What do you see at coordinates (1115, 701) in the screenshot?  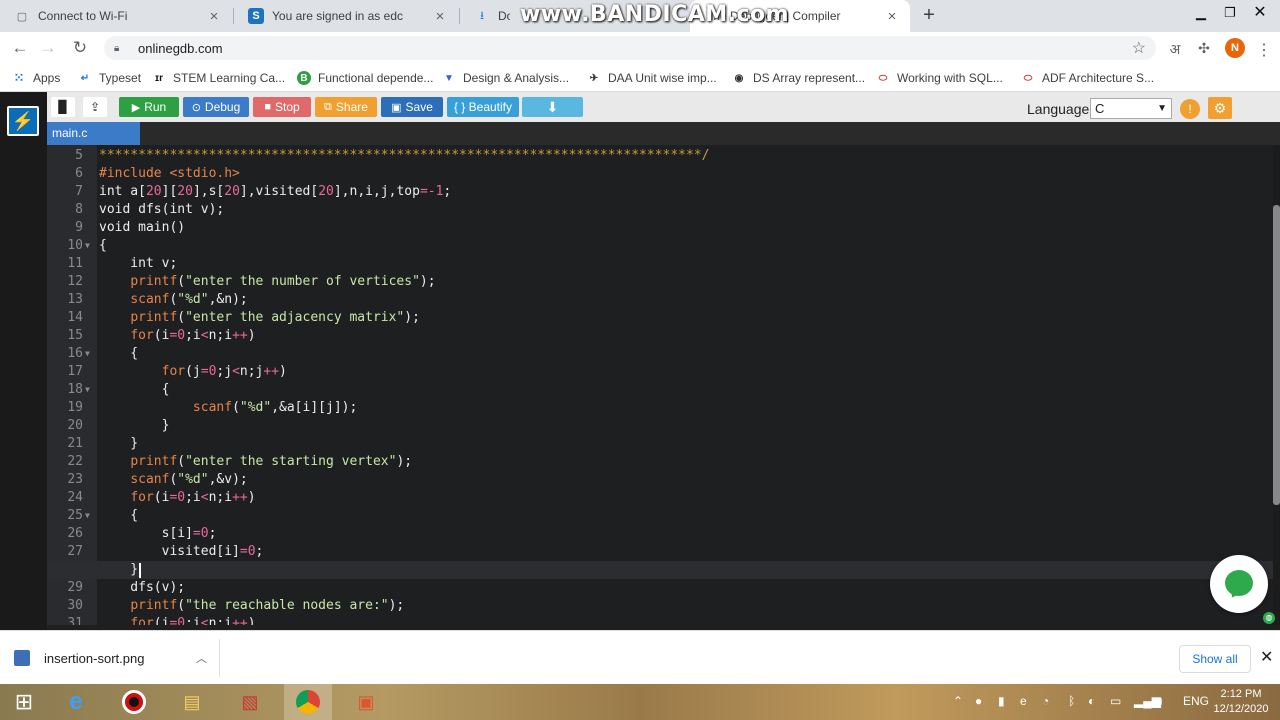 I see `tray-display-icon: ▭` at bounding box center [1115, 701].